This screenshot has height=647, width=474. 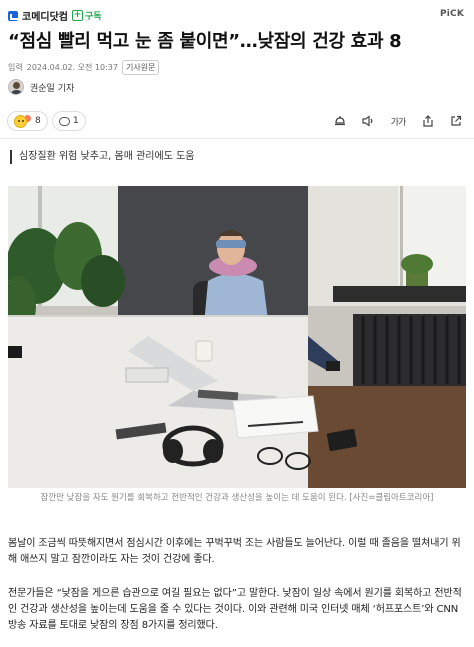 What do you see at coordinates (237, 15) in the screenshot?
I see `top-bar: 코메디닷컴 + 구독 PiCK` at bounding box center [237, 15].